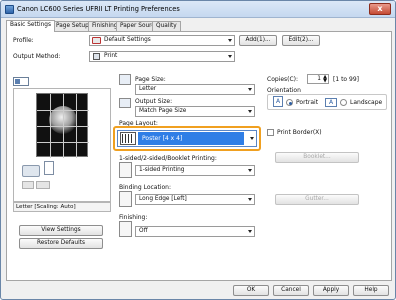  I want to click on printer-device-icon, so click(31, 171).